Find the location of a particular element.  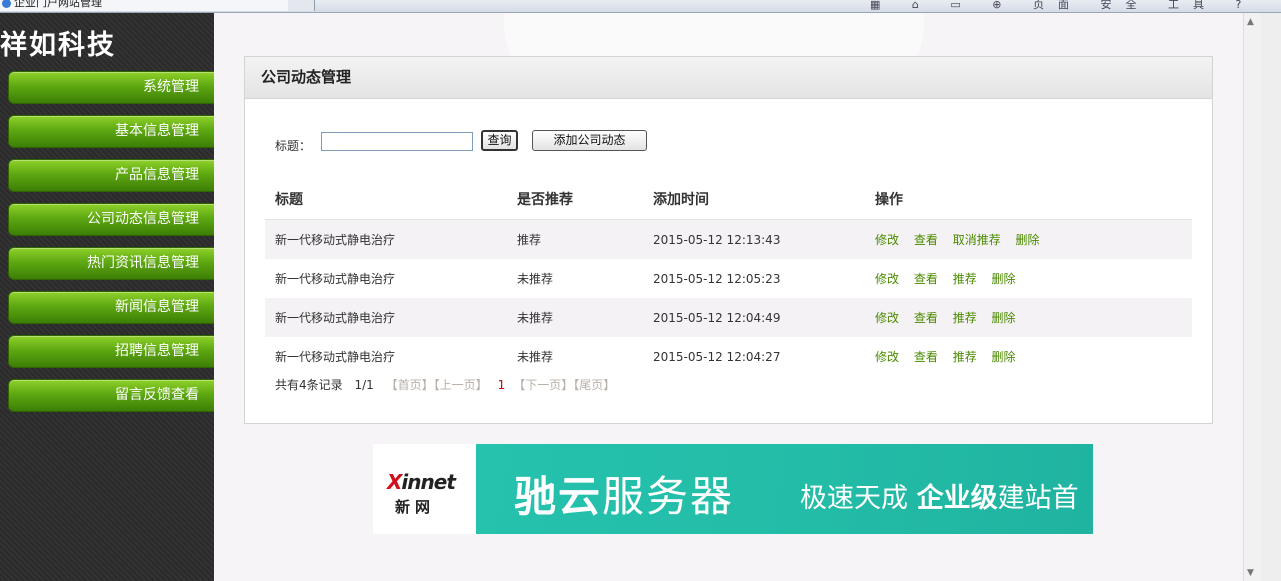

scroll-up-icon: ▲ is located at coordinates (1250, 22).